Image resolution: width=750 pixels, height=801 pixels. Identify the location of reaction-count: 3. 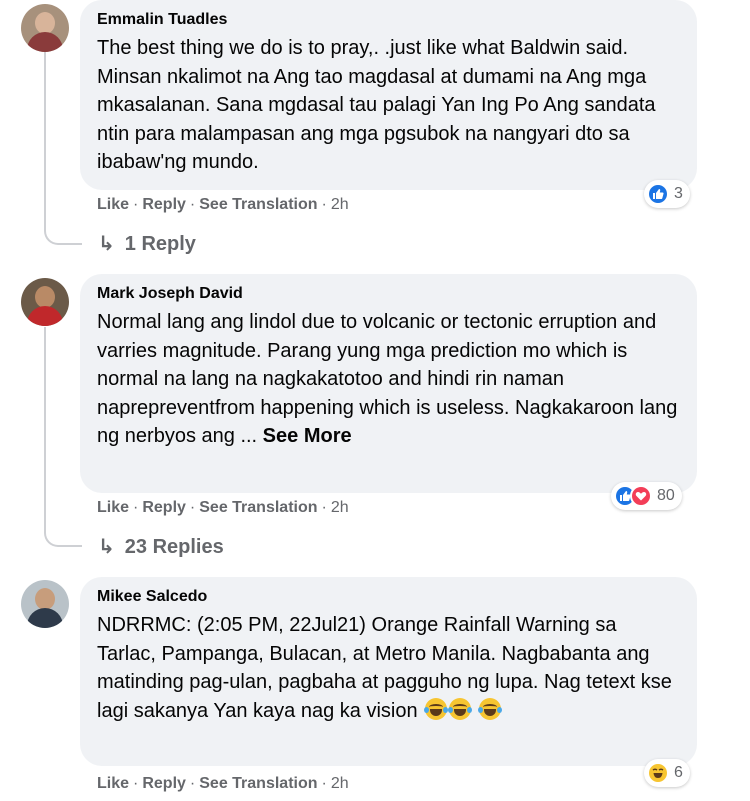
(678, 193).